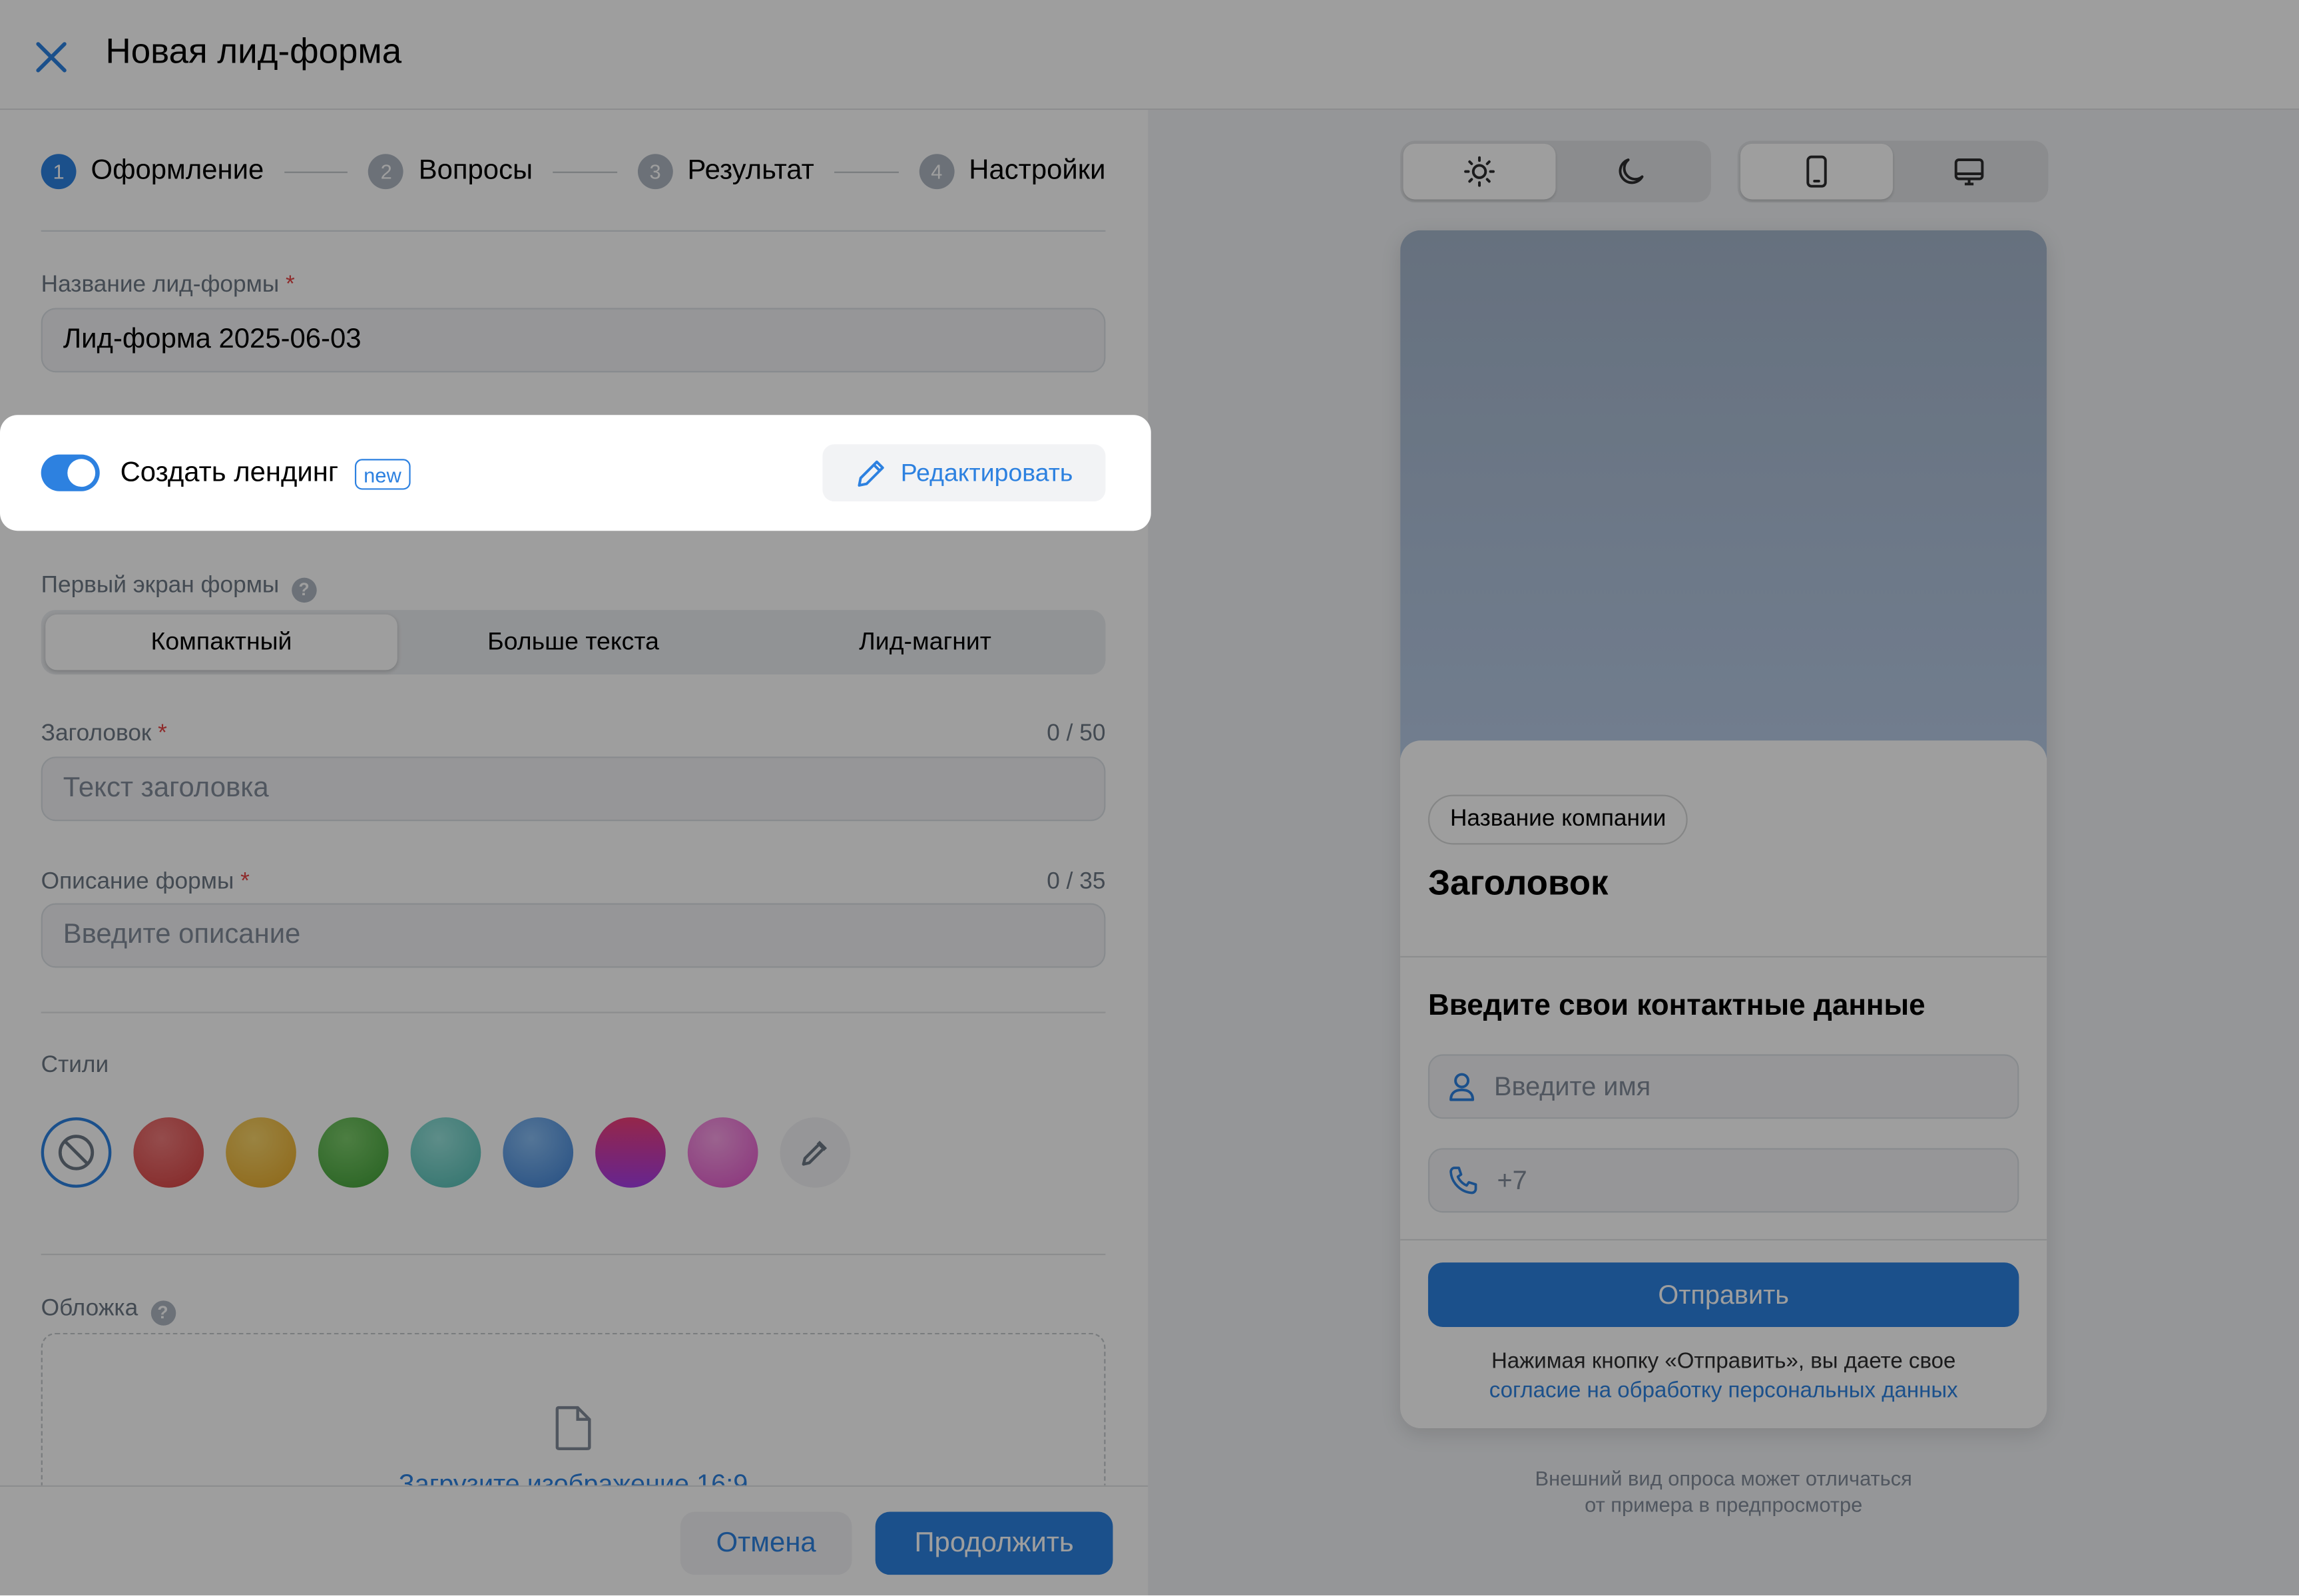 The height and width of the screenshot is (1596, 2299). Describe the element at coordinates (166, 788) in the screenshot. I see `heading-placeholder: Текст заголовка` at that location.